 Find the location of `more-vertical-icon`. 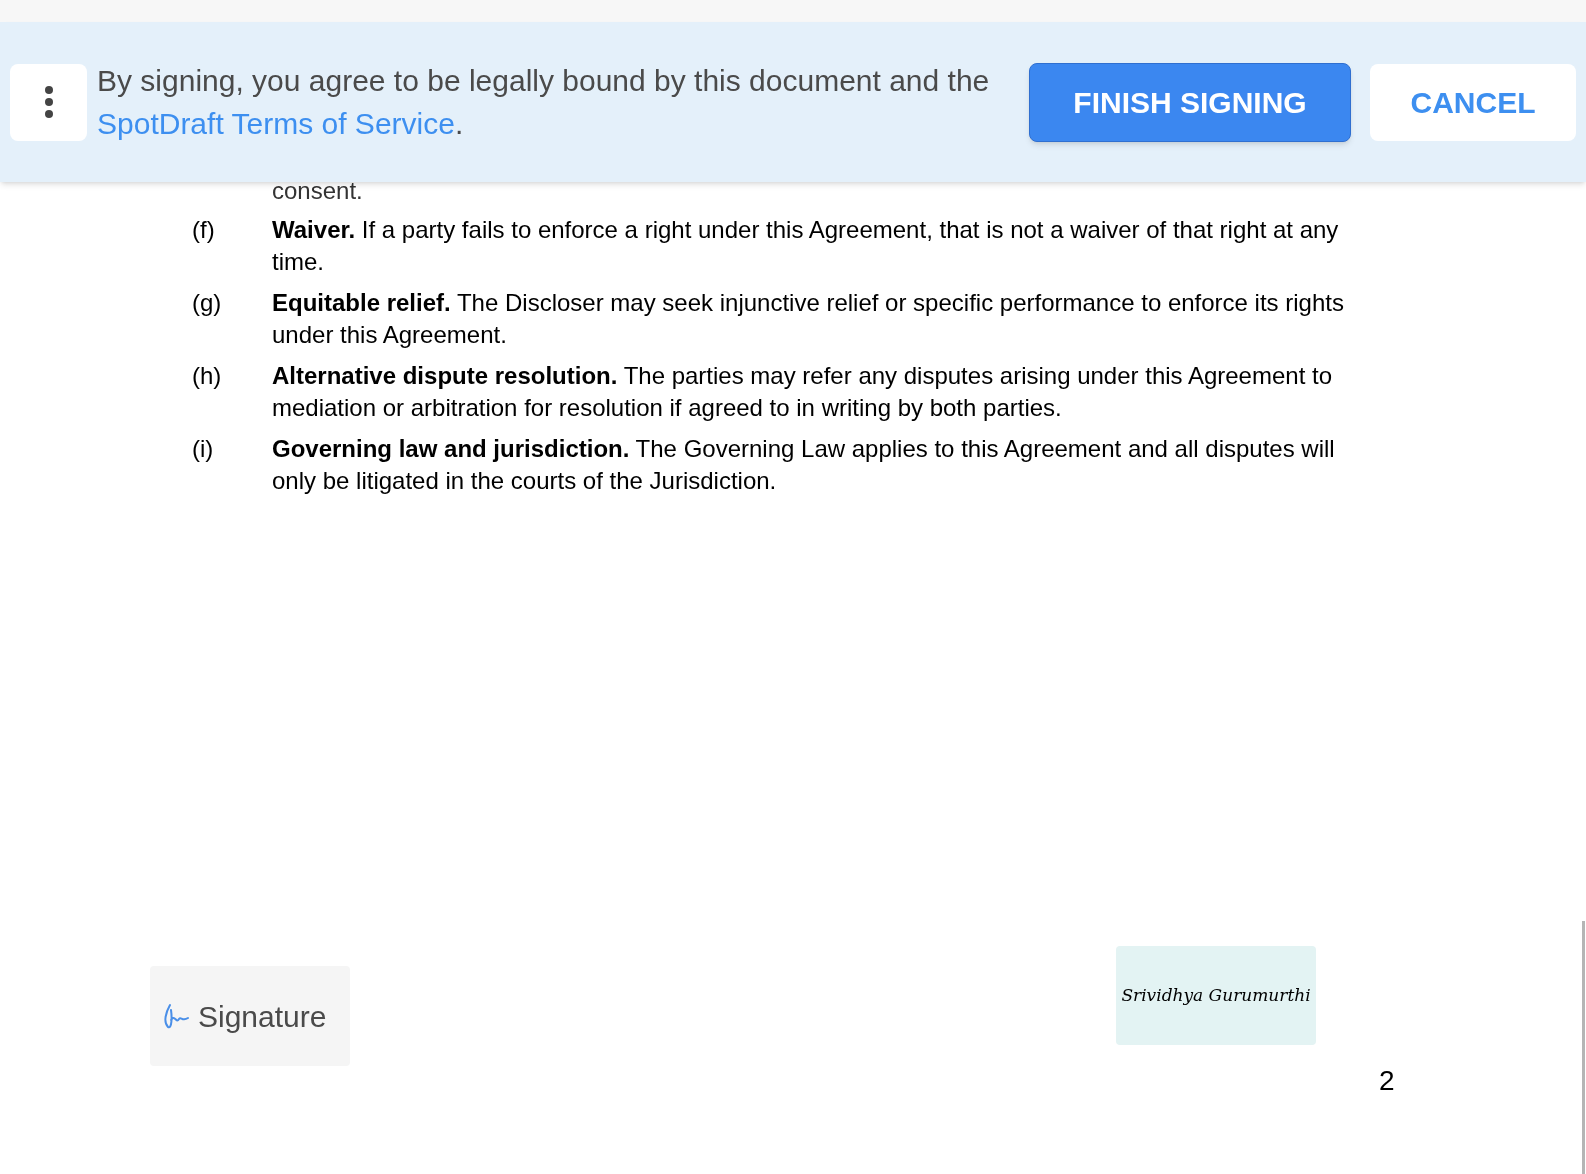

more-vertical-icon is located at coordinates (48, 102).